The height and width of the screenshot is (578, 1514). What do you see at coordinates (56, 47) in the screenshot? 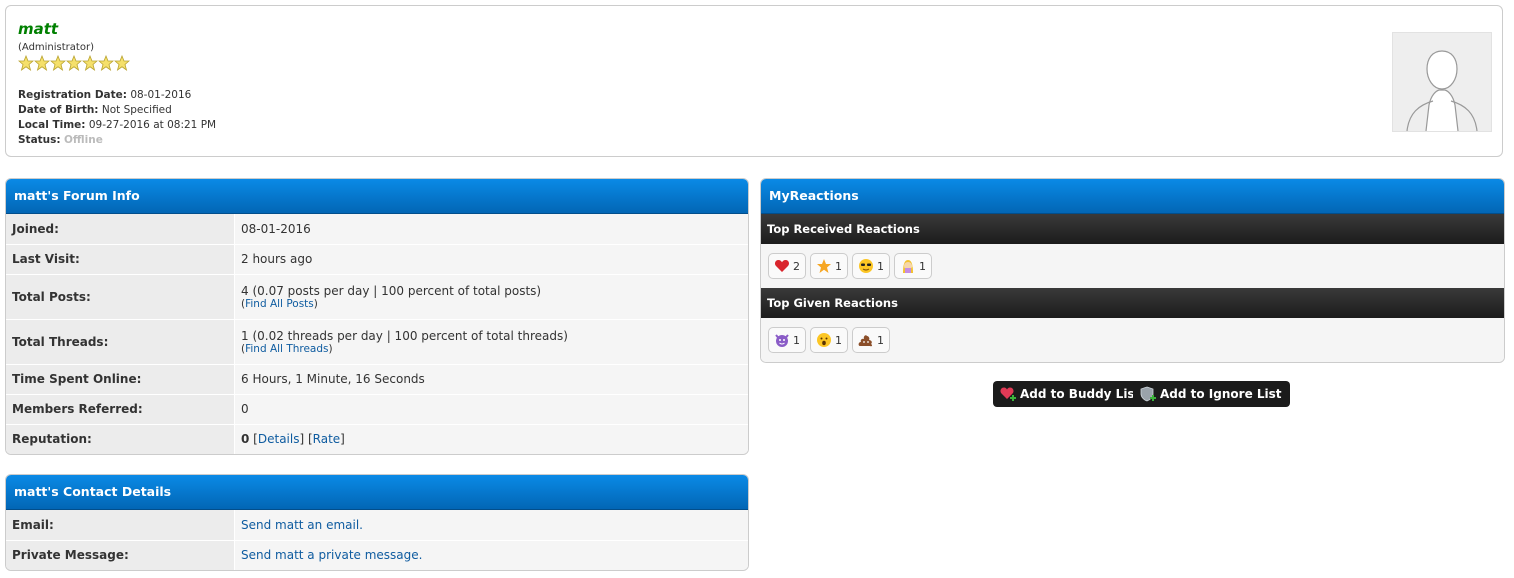
I see `user-title: (Administrator)` at bounding box center [56, 47].